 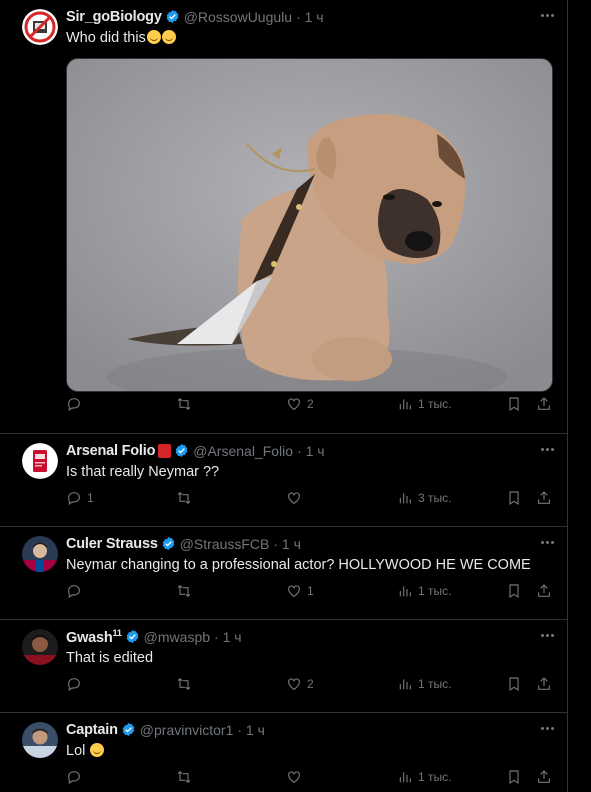 What do you see at coordinates (310, 591) in the screenshot?
I see `like-count: 1` at bounding box center [310, 591].